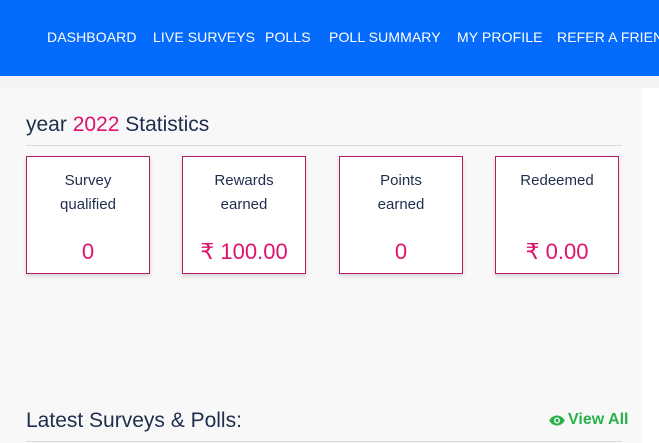  I want to click on statistics-heading-year: 2022, so click(96, 124).